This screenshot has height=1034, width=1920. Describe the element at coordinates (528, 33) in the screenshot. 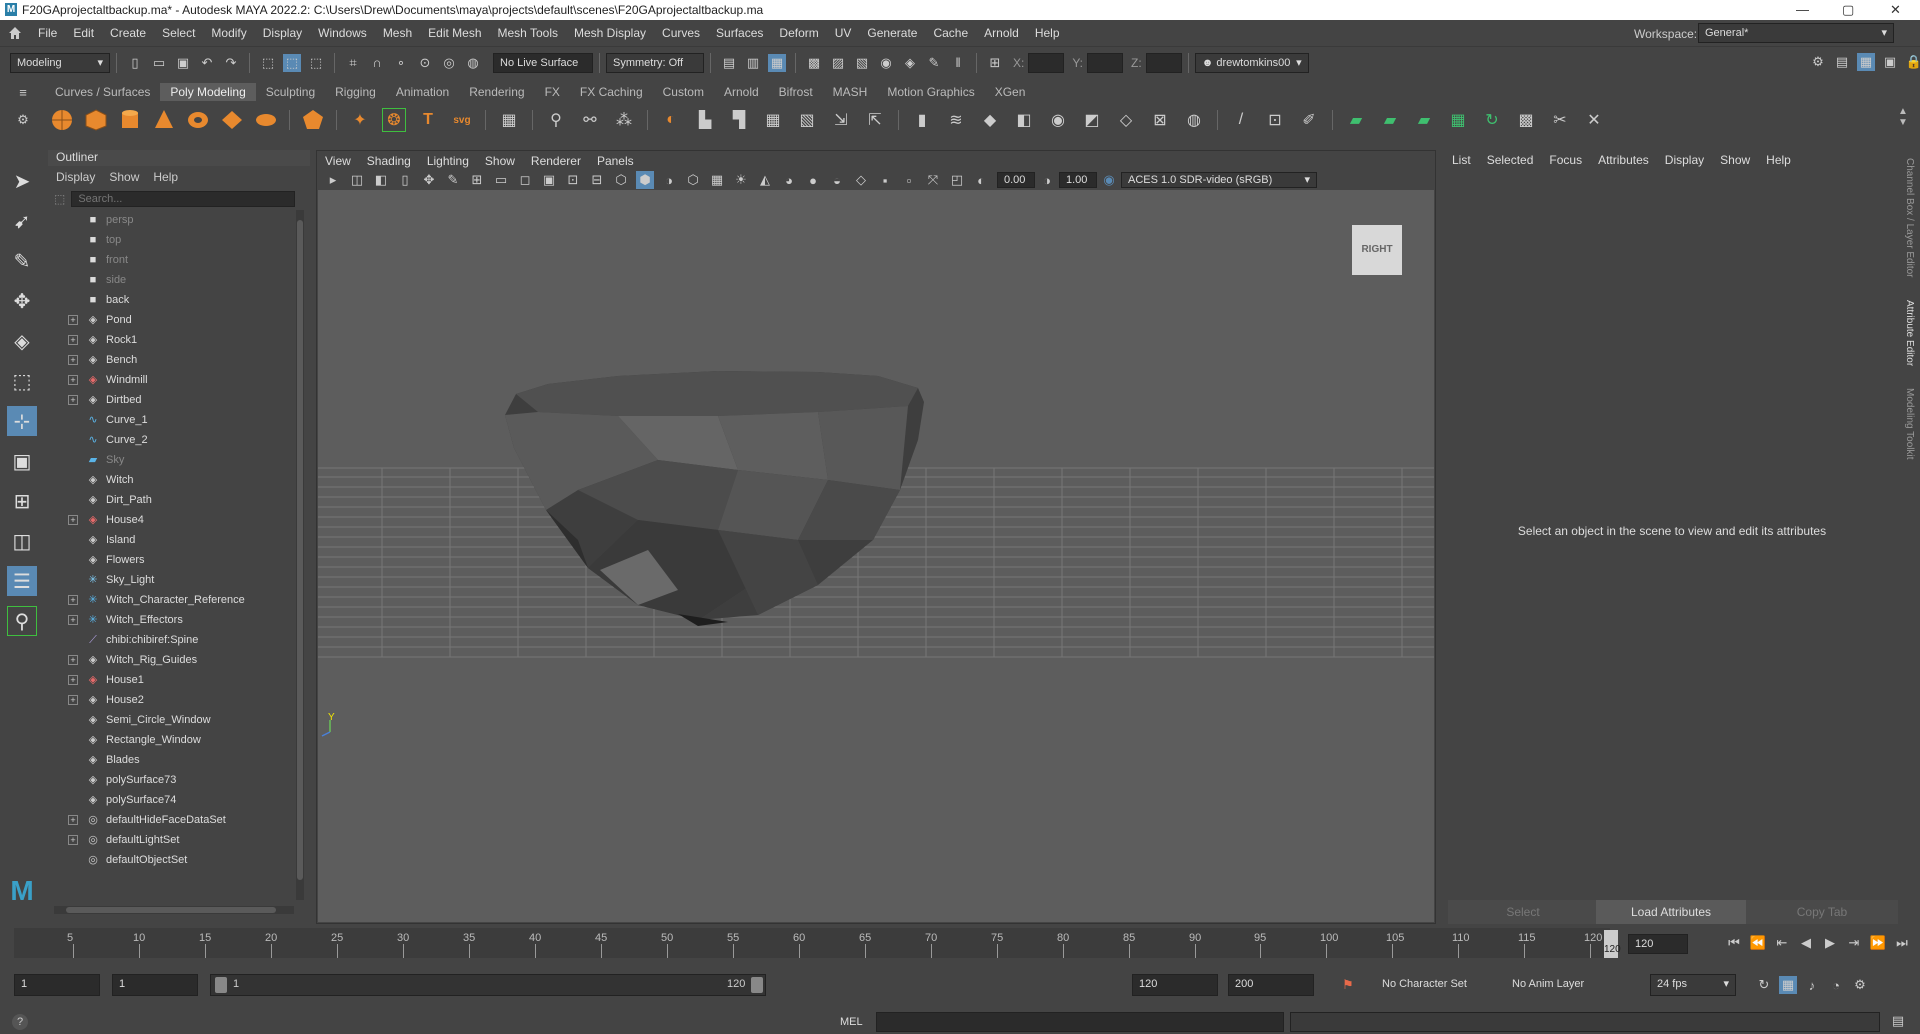

I see `menu-mesh-tools: Mesh Tools` at that location.